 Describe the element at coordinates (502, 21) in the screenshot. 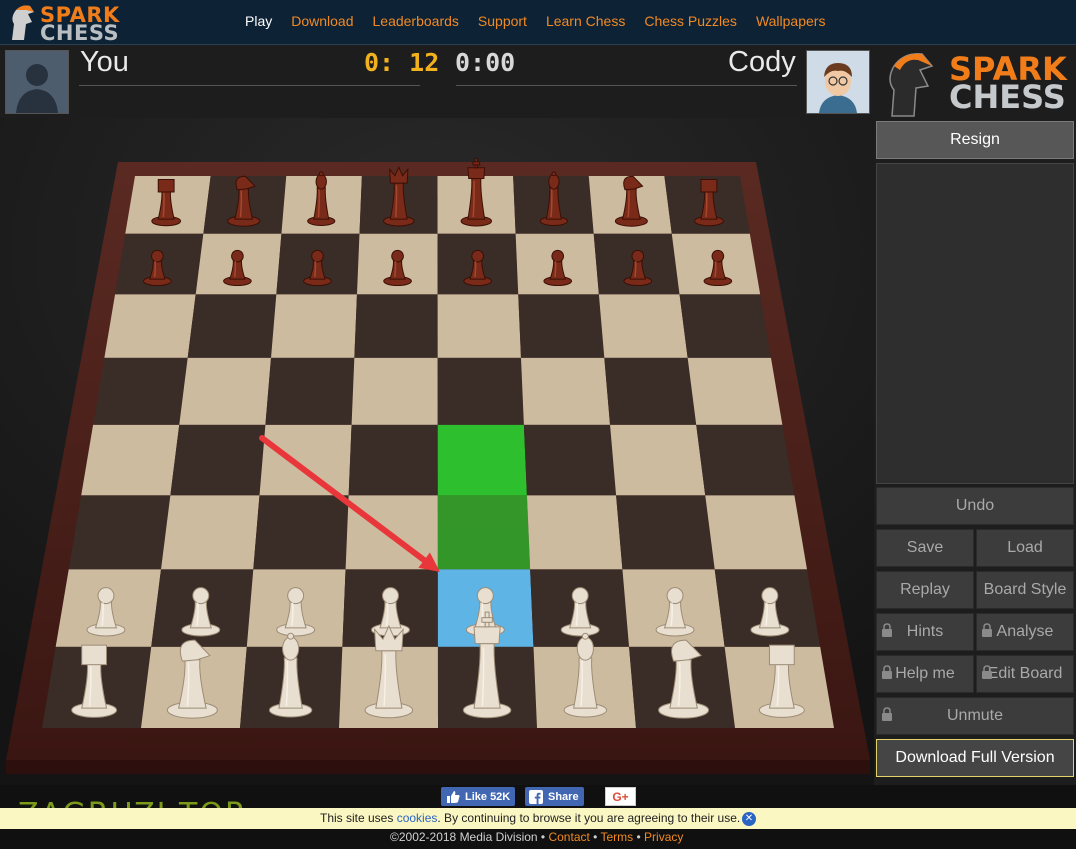

I see `nav-support: Support` at that location.